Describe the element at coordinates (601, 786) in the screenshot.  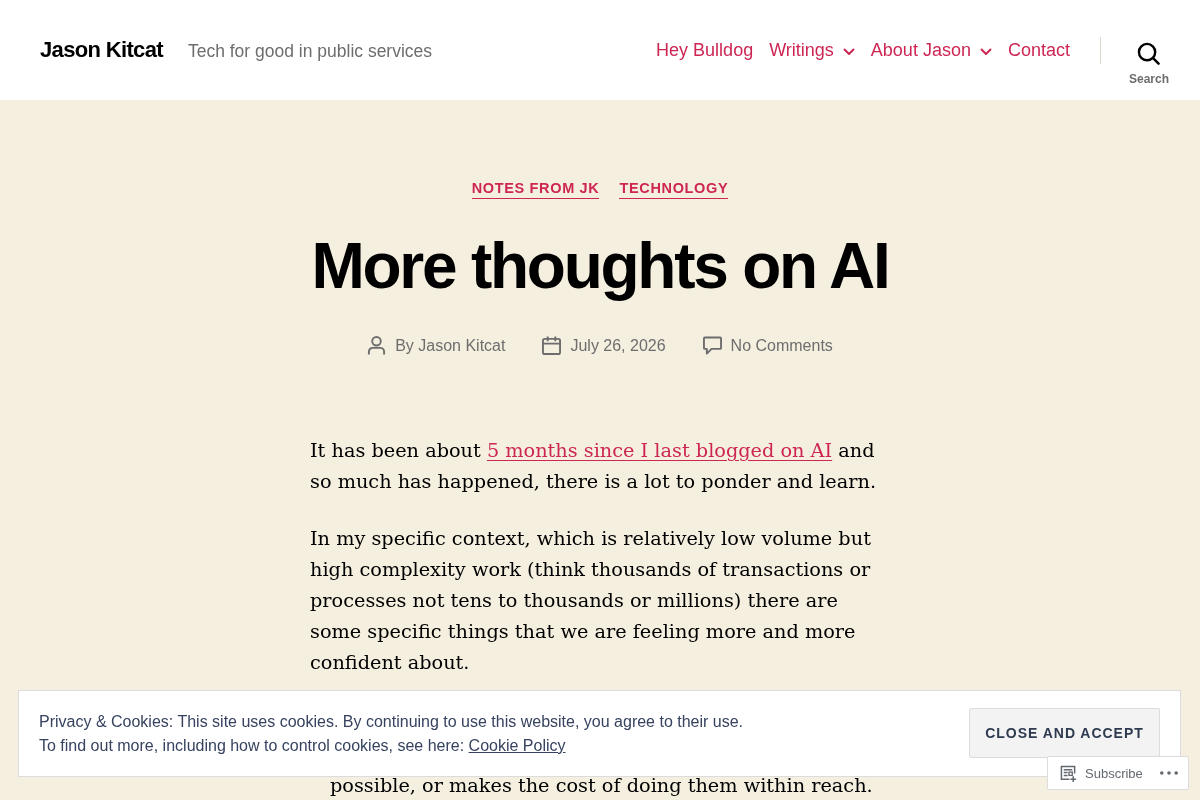
I see `body-text-line: possible, or makes the cost of doing them within reach.` at that location.